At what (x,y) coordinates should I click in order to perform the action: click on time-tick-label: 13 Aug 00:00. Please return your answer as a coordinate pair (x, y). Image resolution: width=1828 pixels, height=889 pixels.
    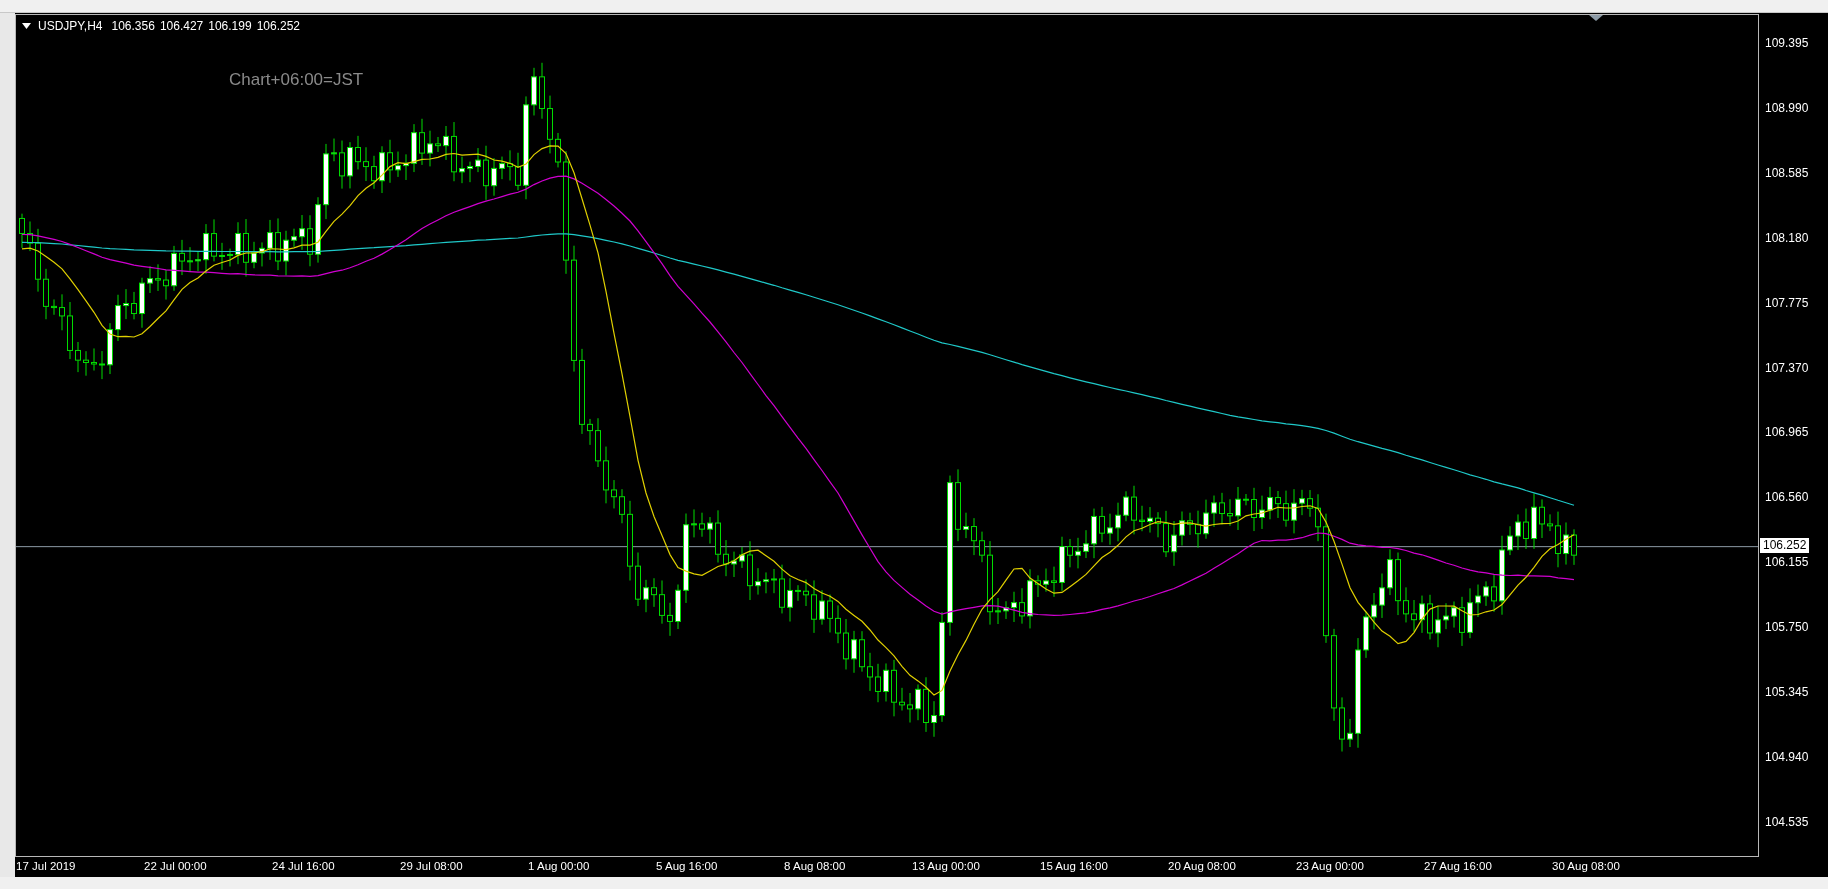
    Looking at the image, I should click on (946, 866).